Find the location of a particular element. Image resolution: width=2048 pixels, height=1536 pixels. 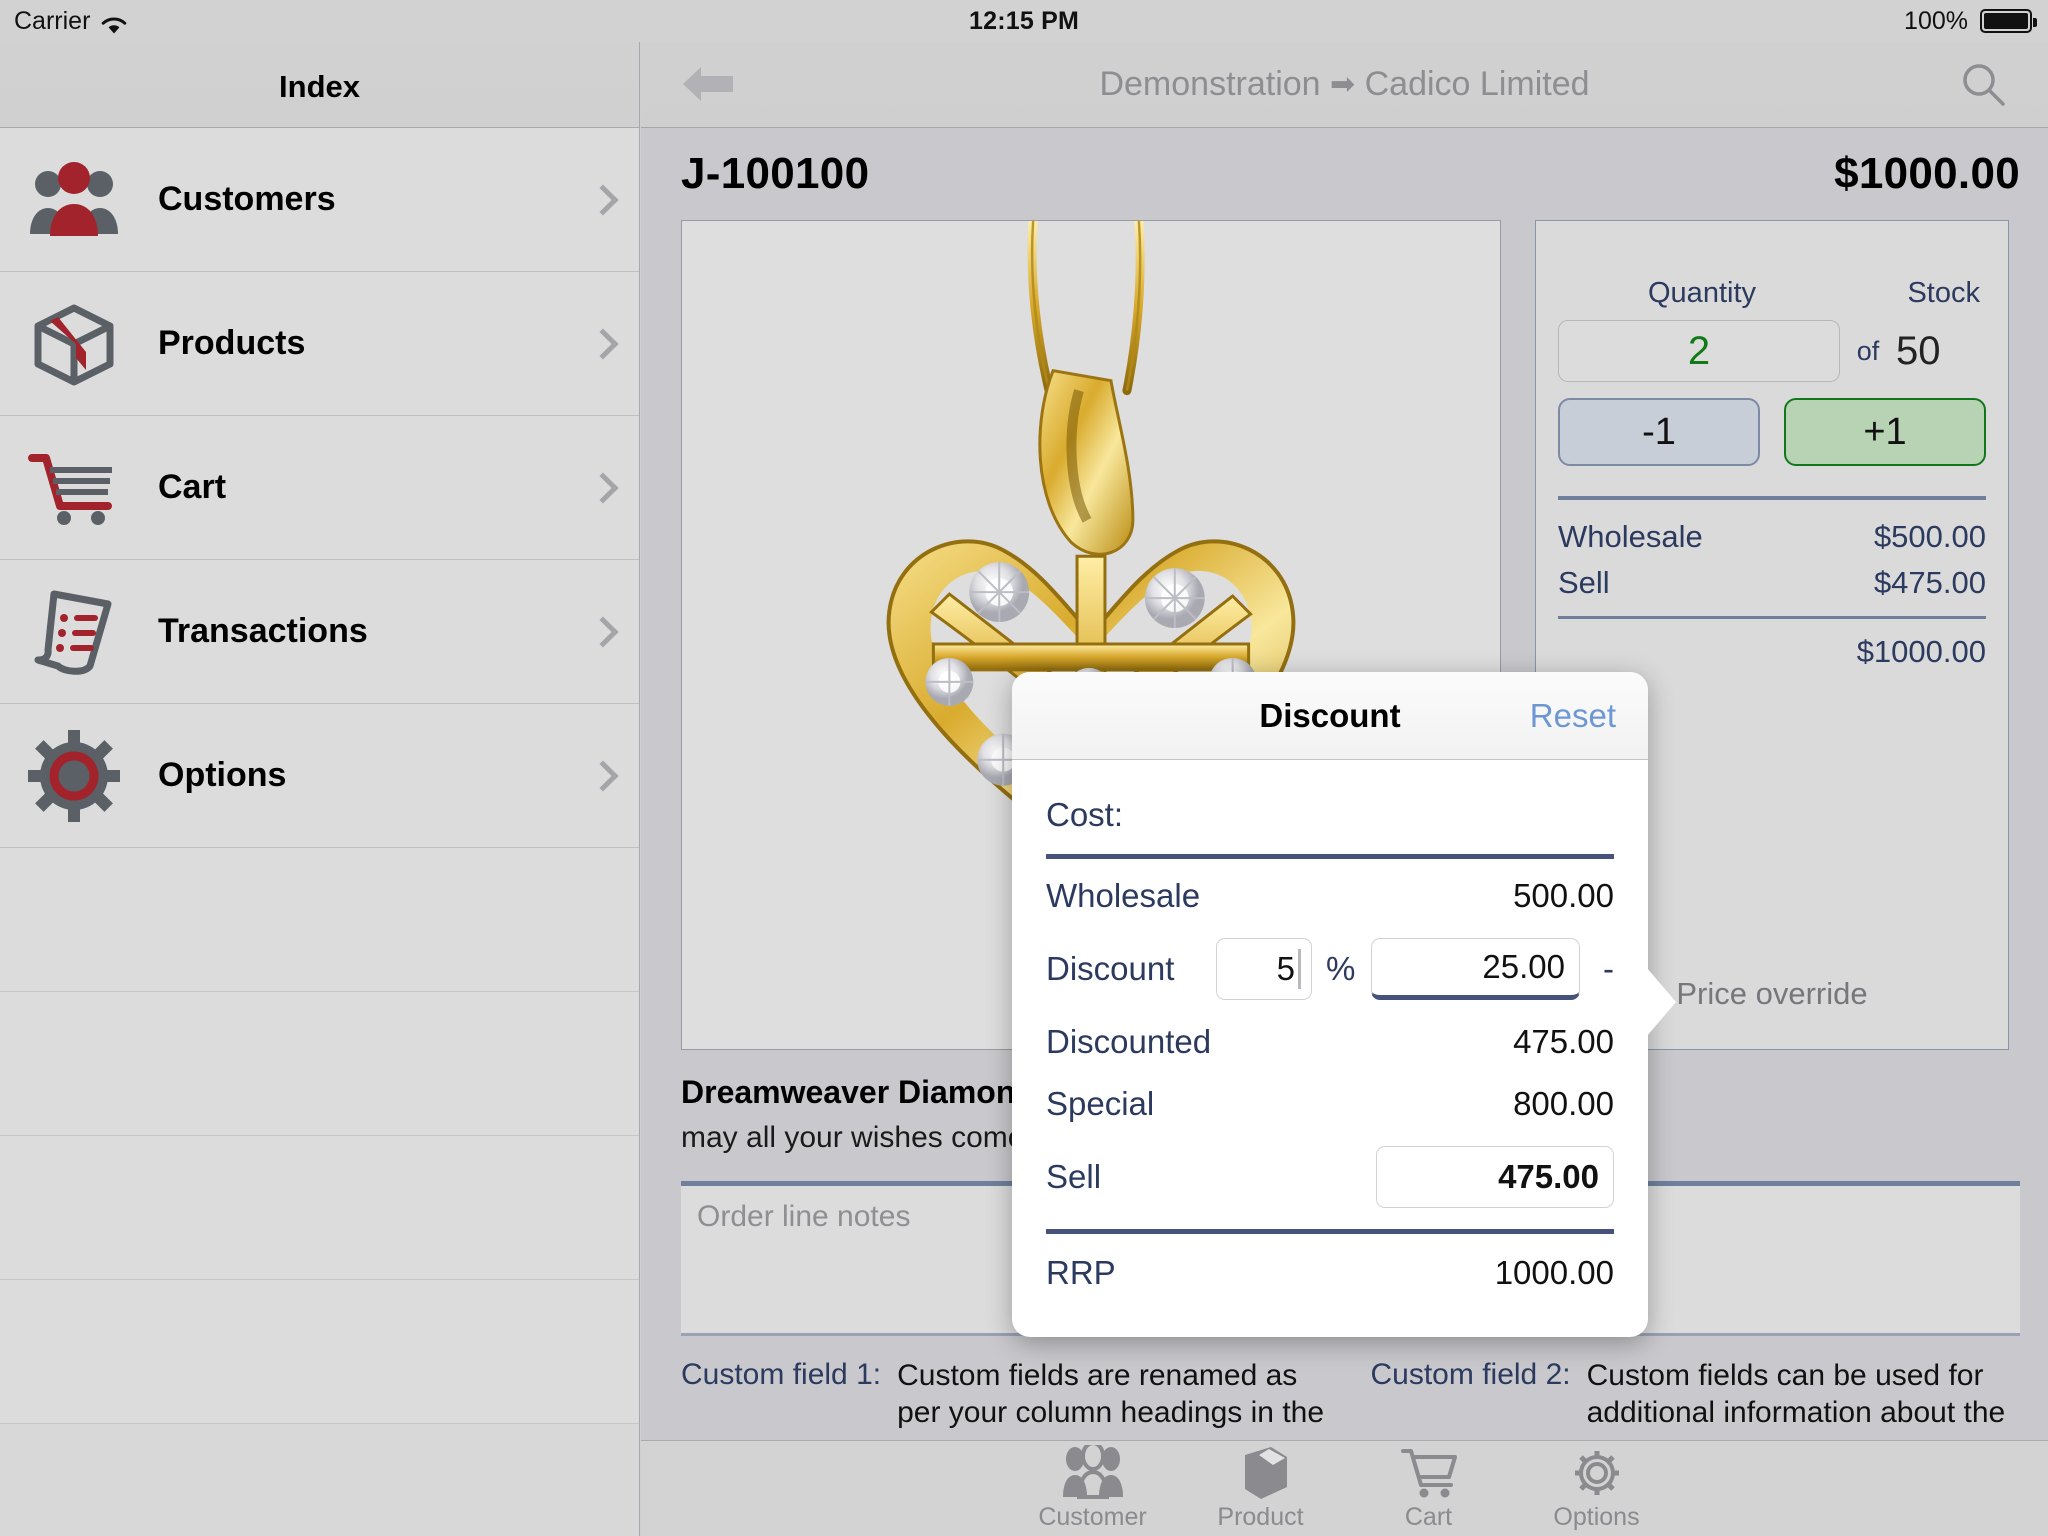

product-price: $1000.00 is located at coordinates (1927, 173).